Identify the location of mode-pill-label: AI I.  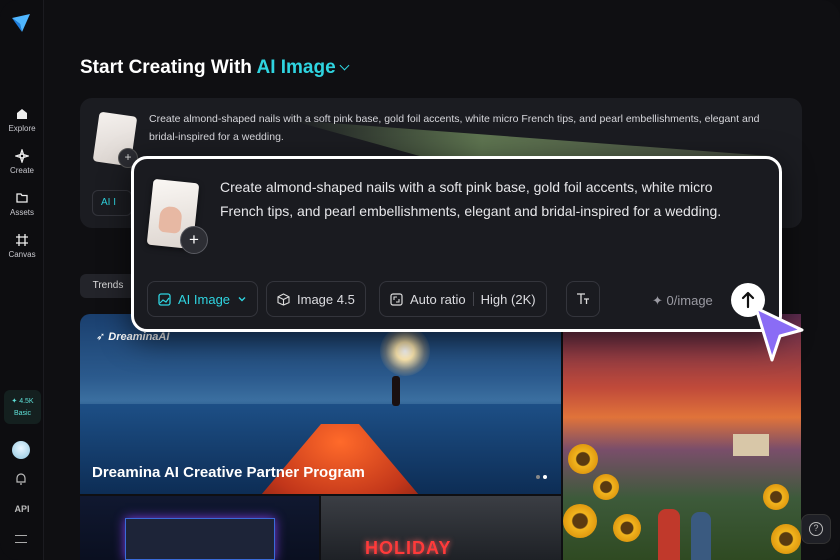
(109, 202).